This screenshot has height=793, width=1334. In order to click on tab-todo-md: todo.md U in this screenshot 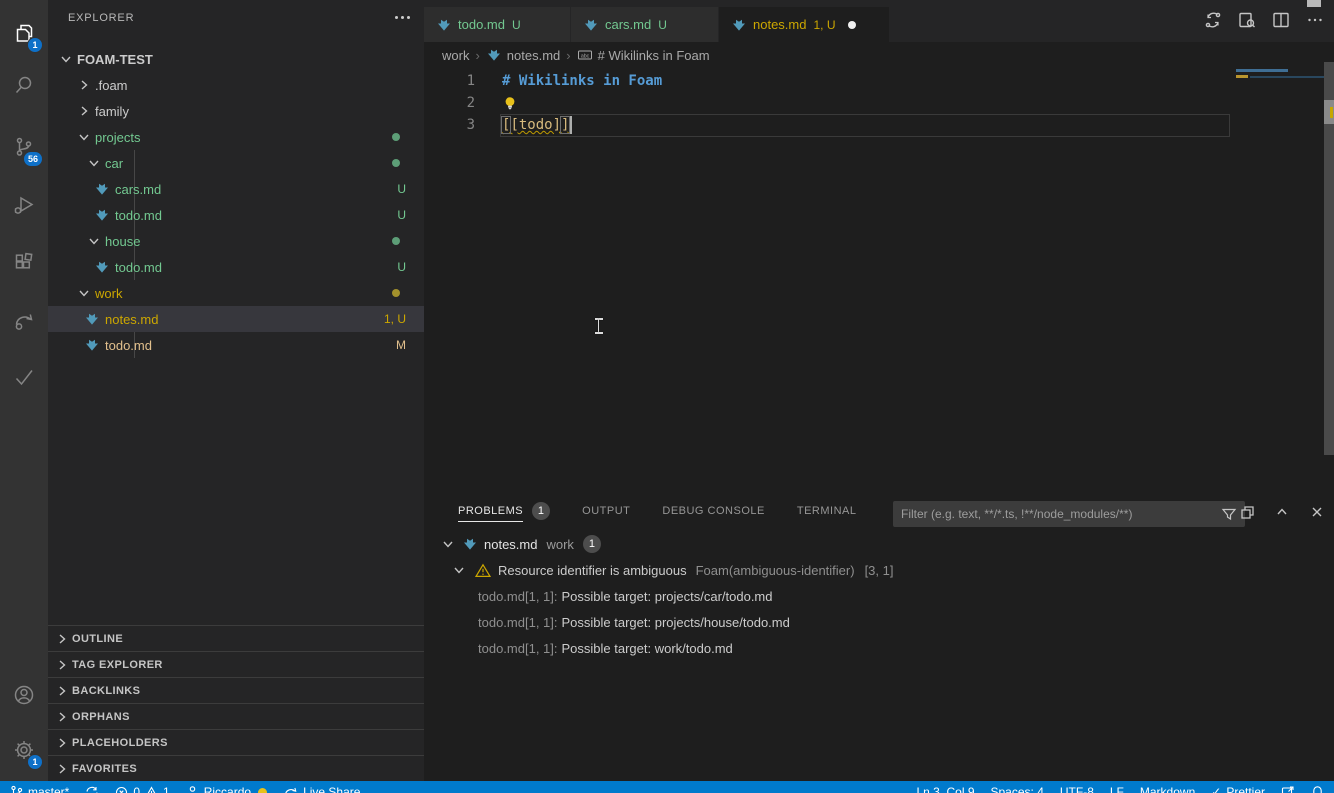, I will do `click(497, 24)`.